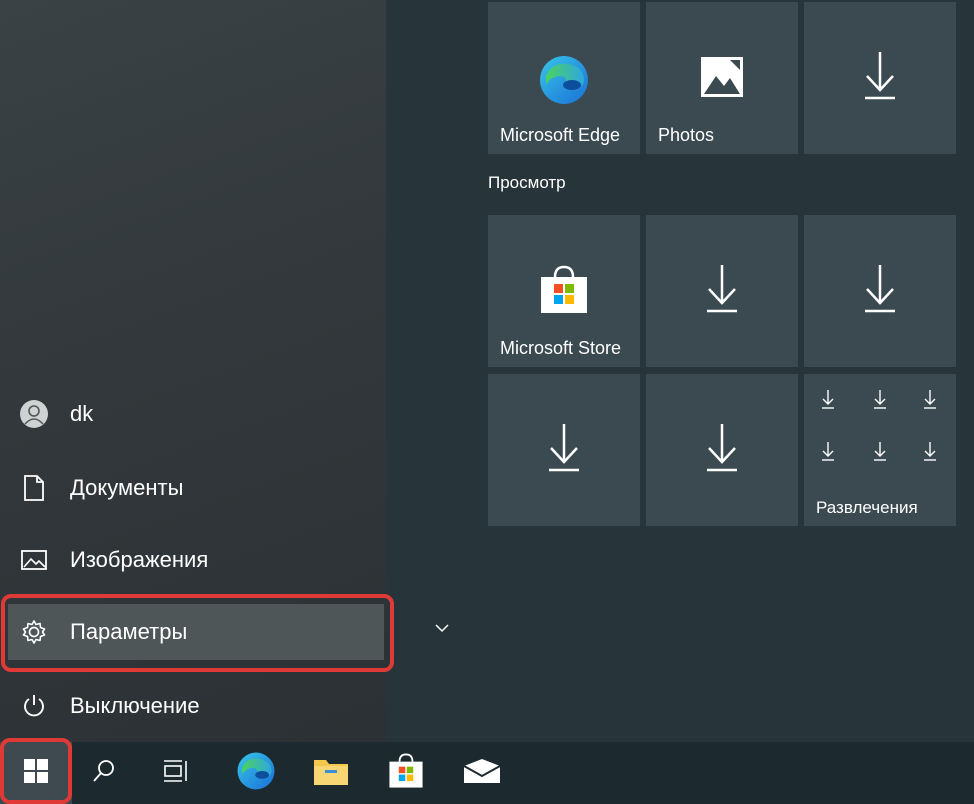 The image size is (974, 804). I want to click on taskbar-file-explorer-button, so click(331, 773).